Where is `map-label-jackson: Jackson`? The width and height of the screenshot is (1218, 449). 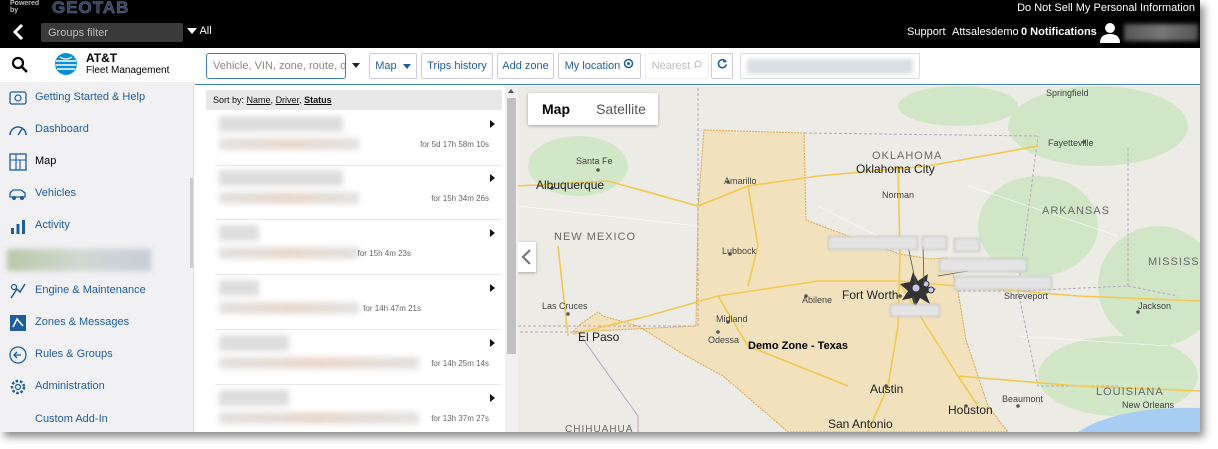 map-label-jackson: Jackson is located at coordinates (1155, 306).